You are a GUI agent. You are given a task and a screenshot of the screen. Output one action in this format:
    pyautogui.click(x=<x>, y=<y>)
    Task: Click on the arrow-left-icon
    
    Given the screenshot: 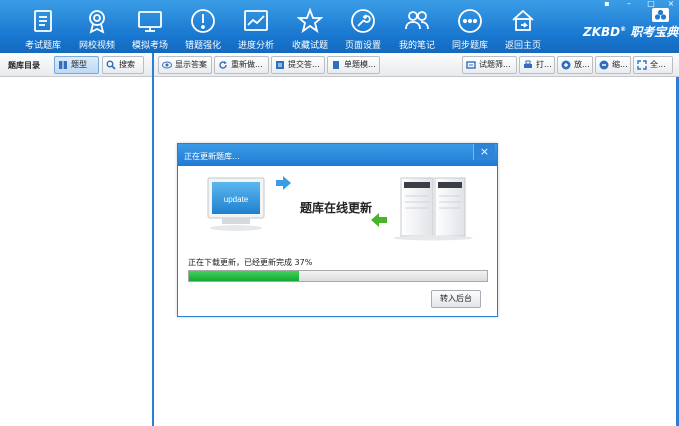 What is the action you would take?
    pyautogui.click(x=379, y=220)
    